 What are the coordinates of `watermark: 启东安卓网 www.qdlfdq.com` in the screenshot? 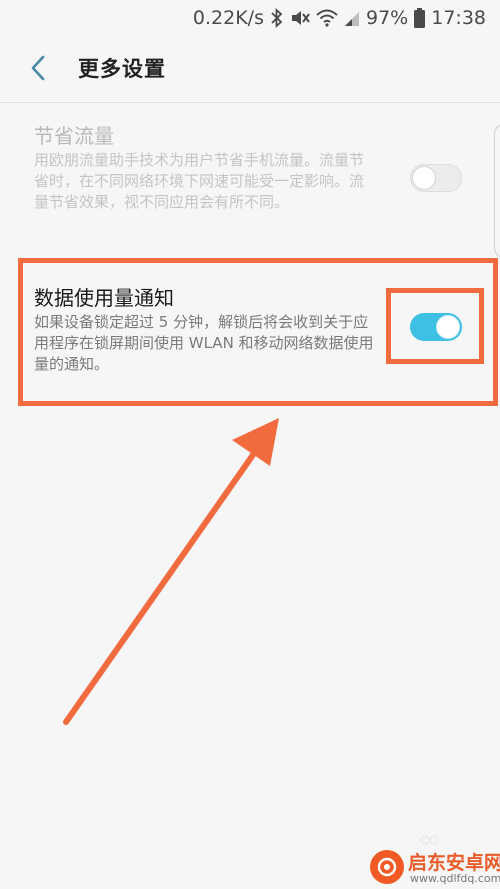 It's located at (435, 868).